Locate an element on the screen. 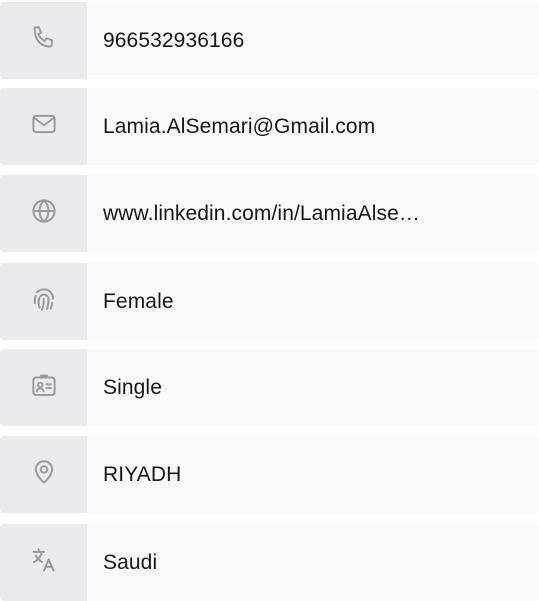 The width and height of the screenshot is (539, 601). nationality-text-cell: Saudi is located at coordinates (313, 562).